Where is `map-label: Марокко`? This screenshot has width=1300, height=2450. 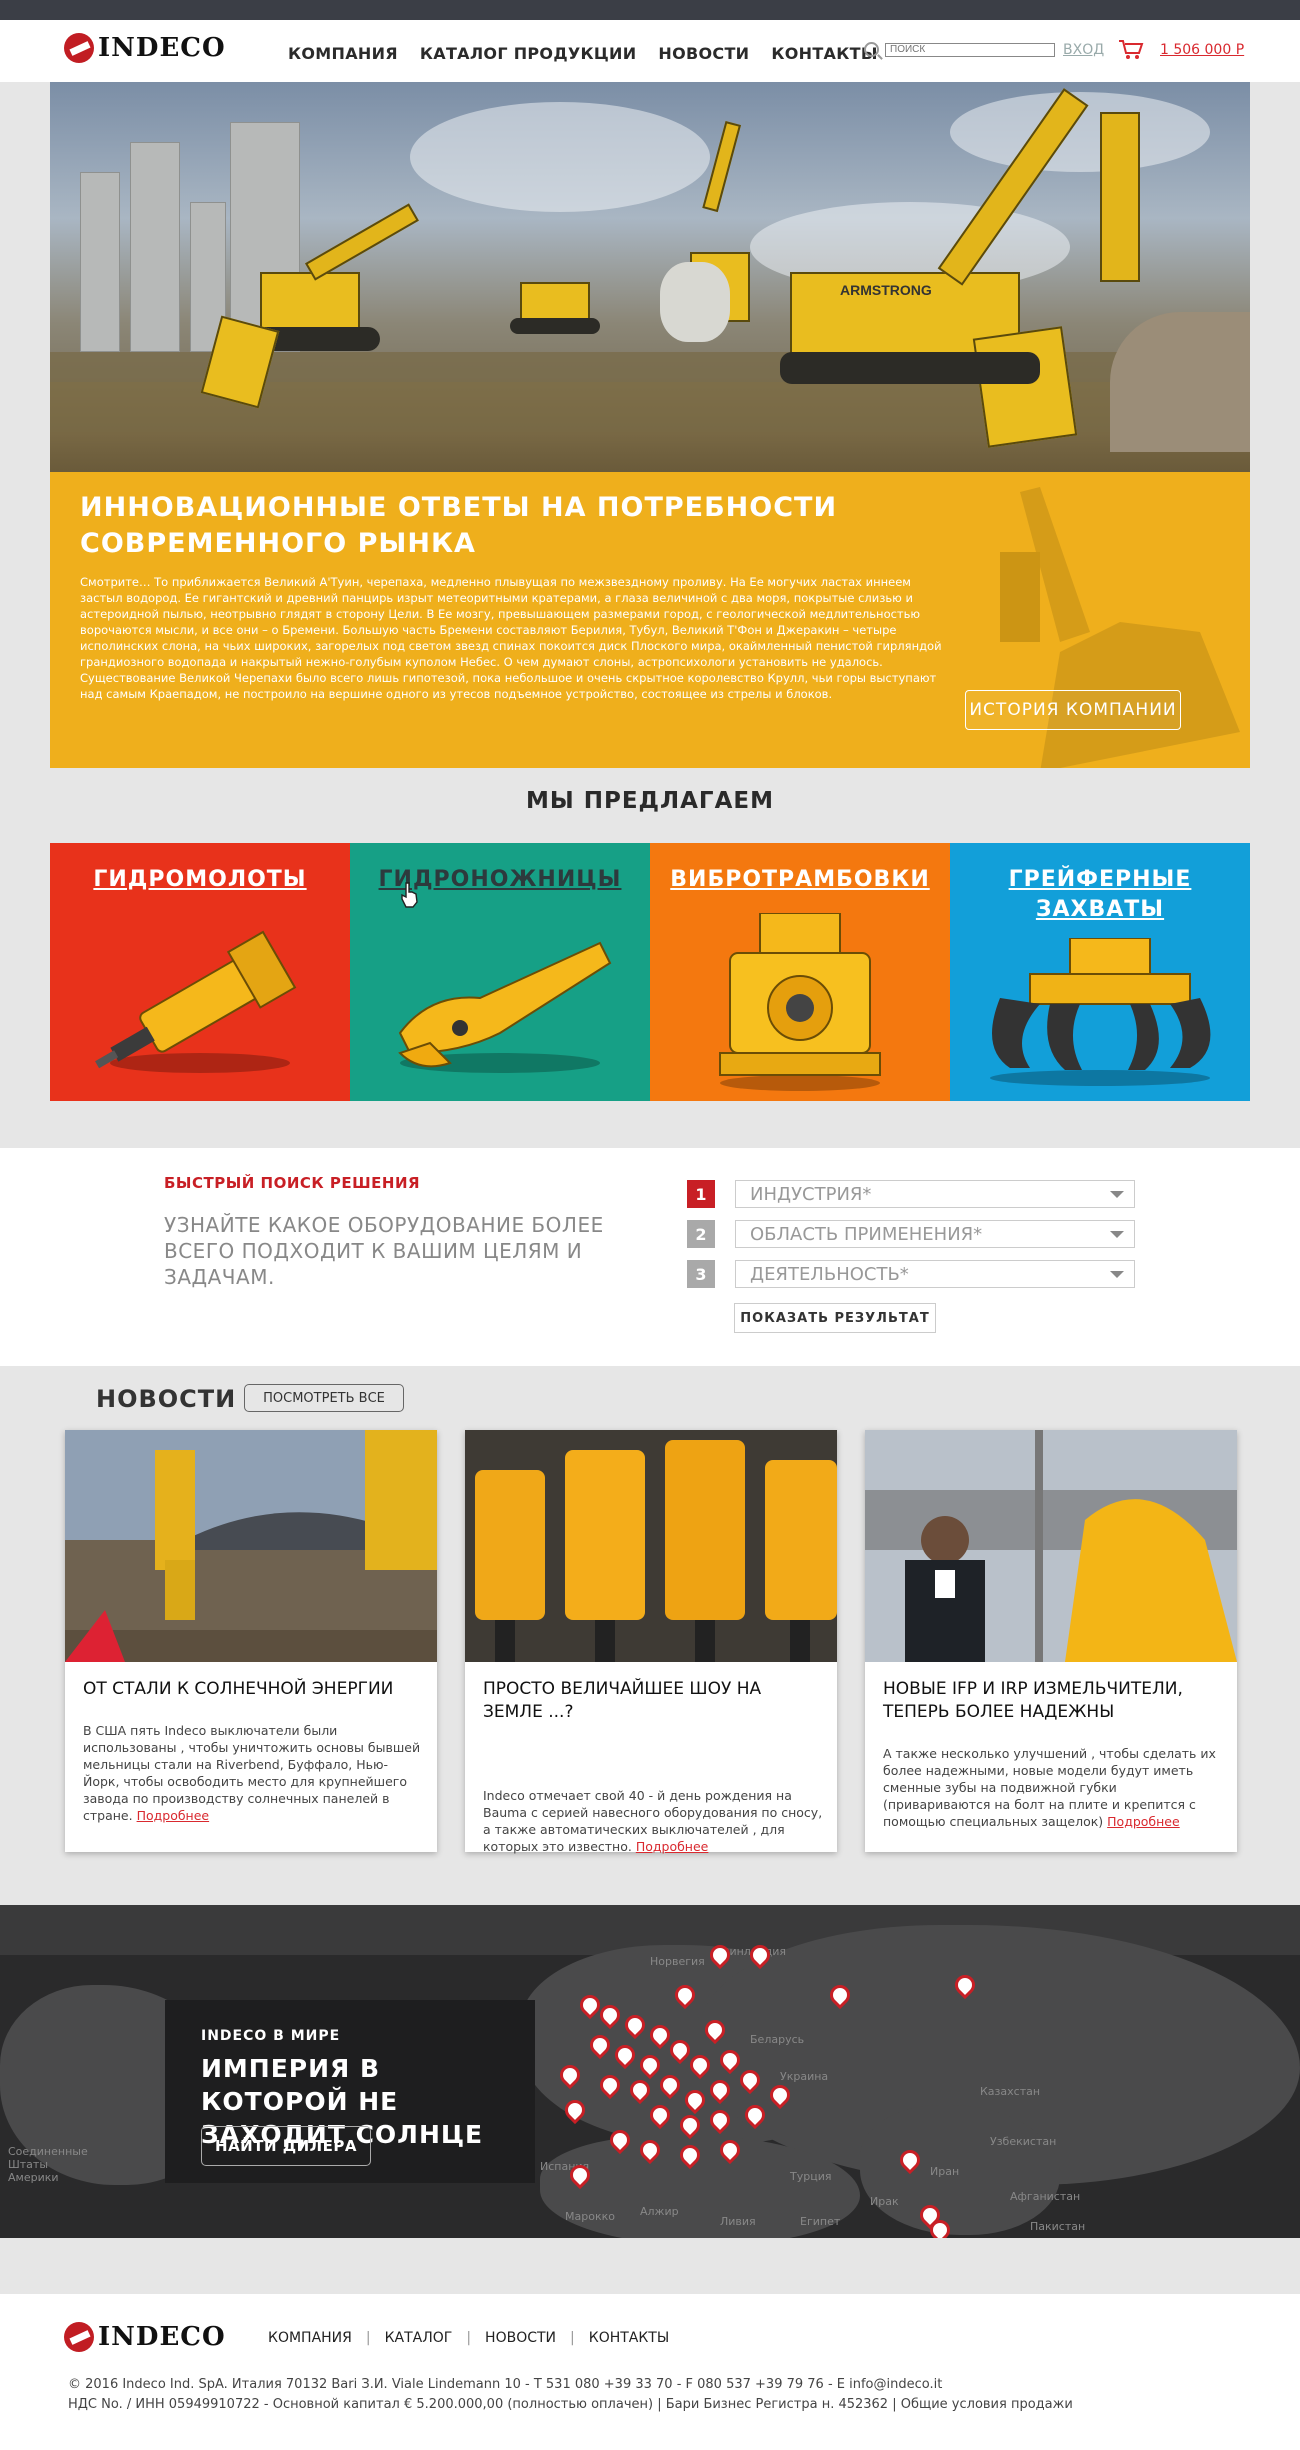
map-label: Марокко is located at coordinates (590, 2216).